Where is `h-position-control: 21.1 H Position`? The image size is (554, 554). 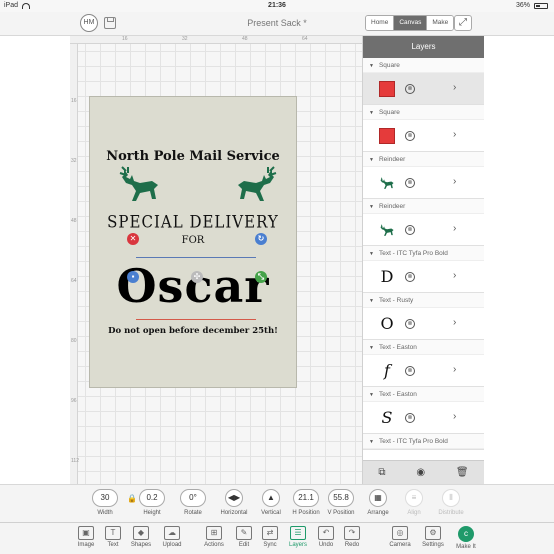 h-position-control: 21.1 H Position is located at coordinates (306, 502).